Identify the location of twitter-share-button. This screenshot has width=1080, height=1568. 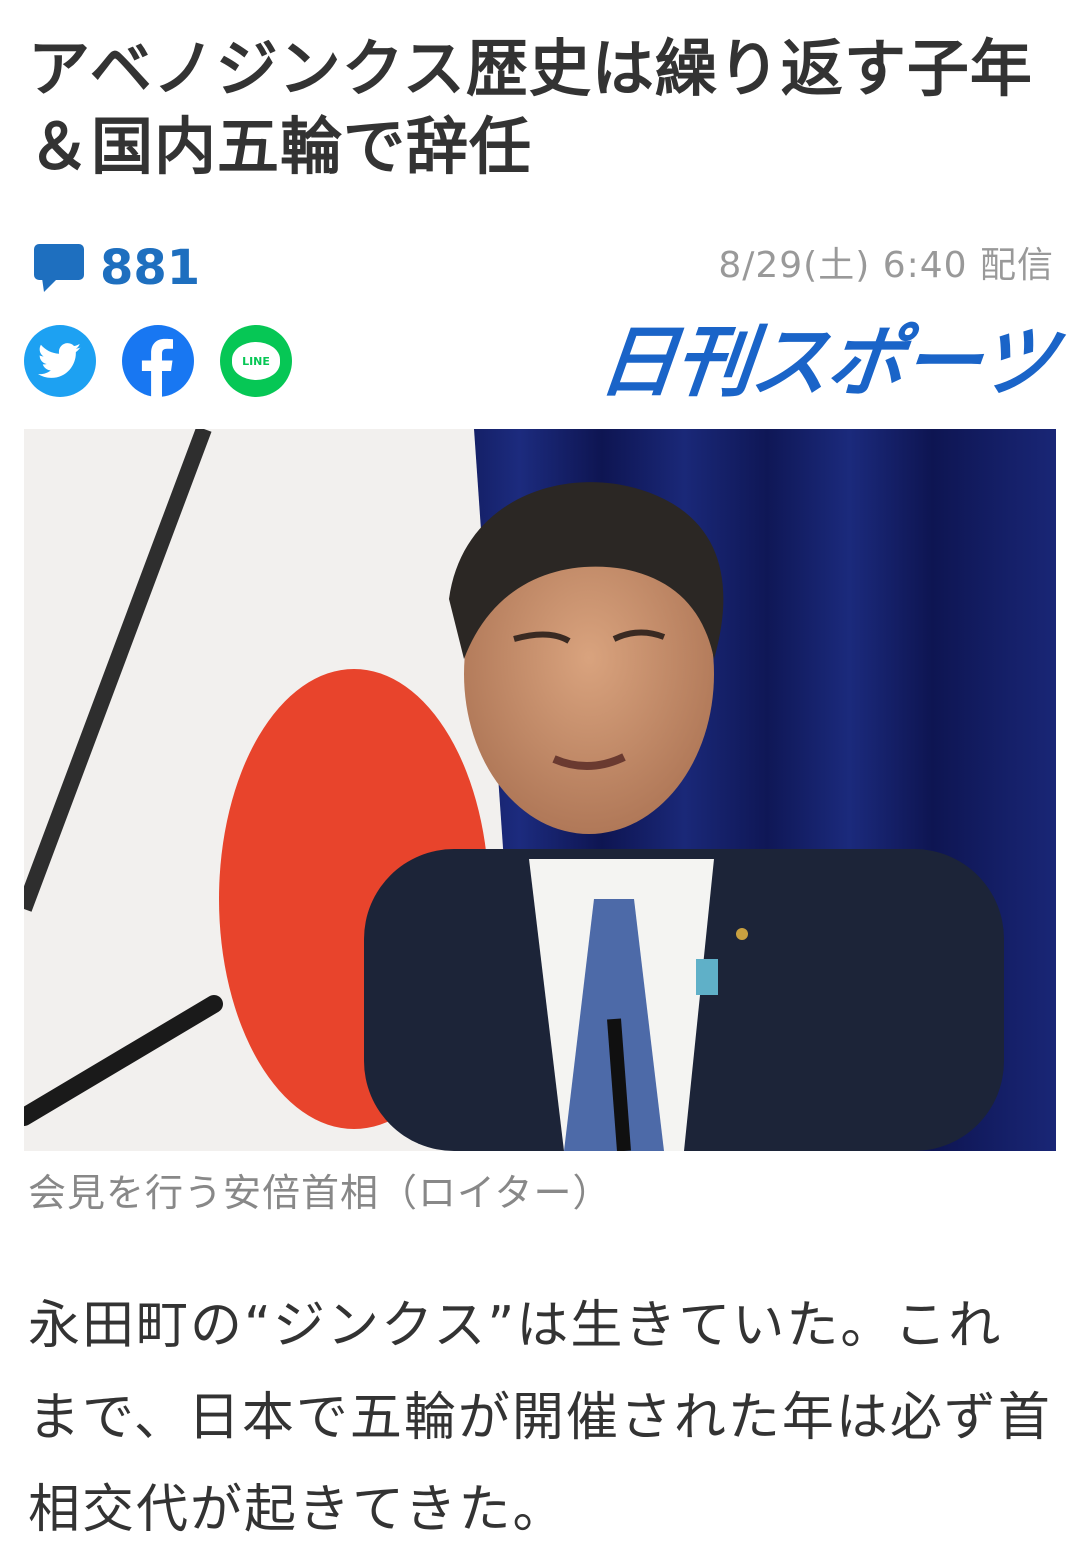
(60, 361).